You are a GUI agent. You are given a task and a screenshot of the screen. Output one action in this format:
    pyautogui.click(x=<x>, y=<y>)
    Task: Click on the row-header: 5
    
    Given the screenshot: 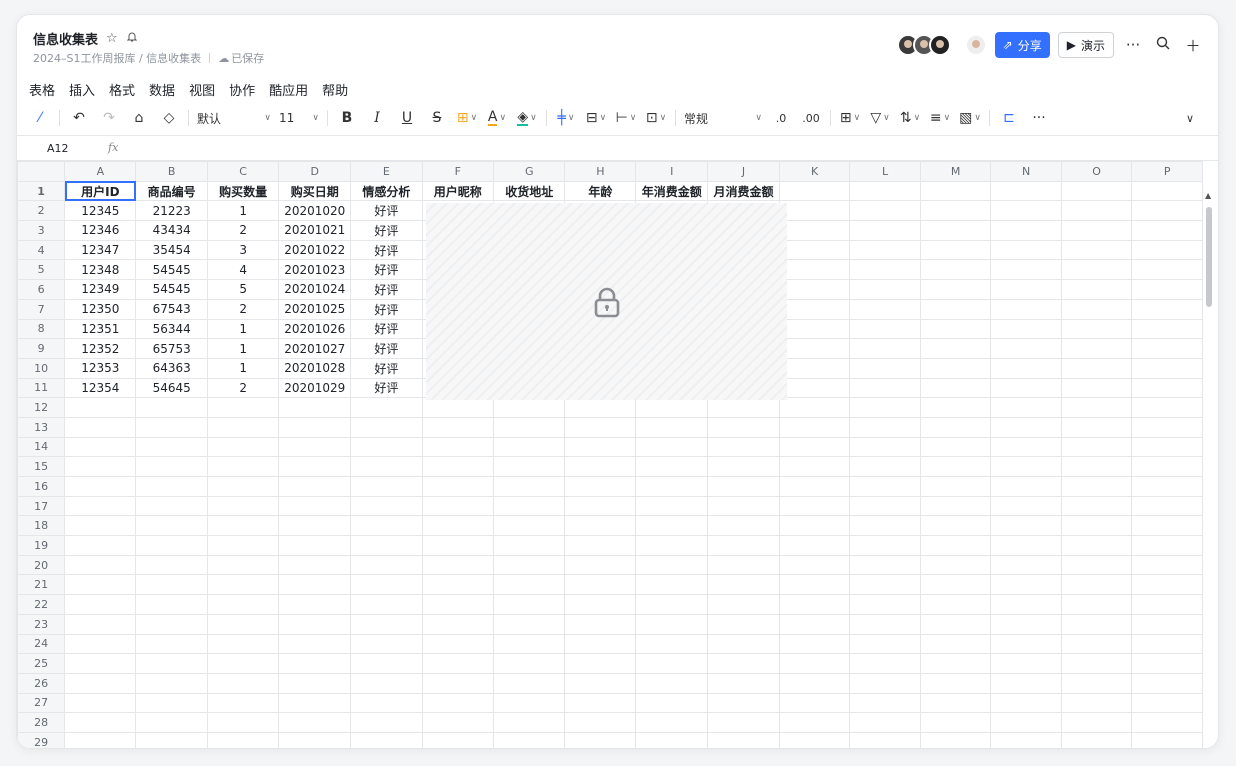 What is the action you would take?
    pyautogui.click(x=41, y=270)
    